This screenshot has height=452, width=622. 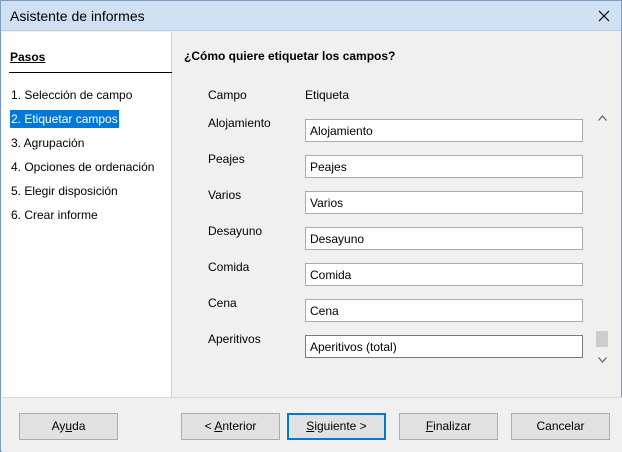 What do you see at coordinates (235, 231) in the screenshot?
I see `field-name: Desayuno` at bounding box center [235, 231].